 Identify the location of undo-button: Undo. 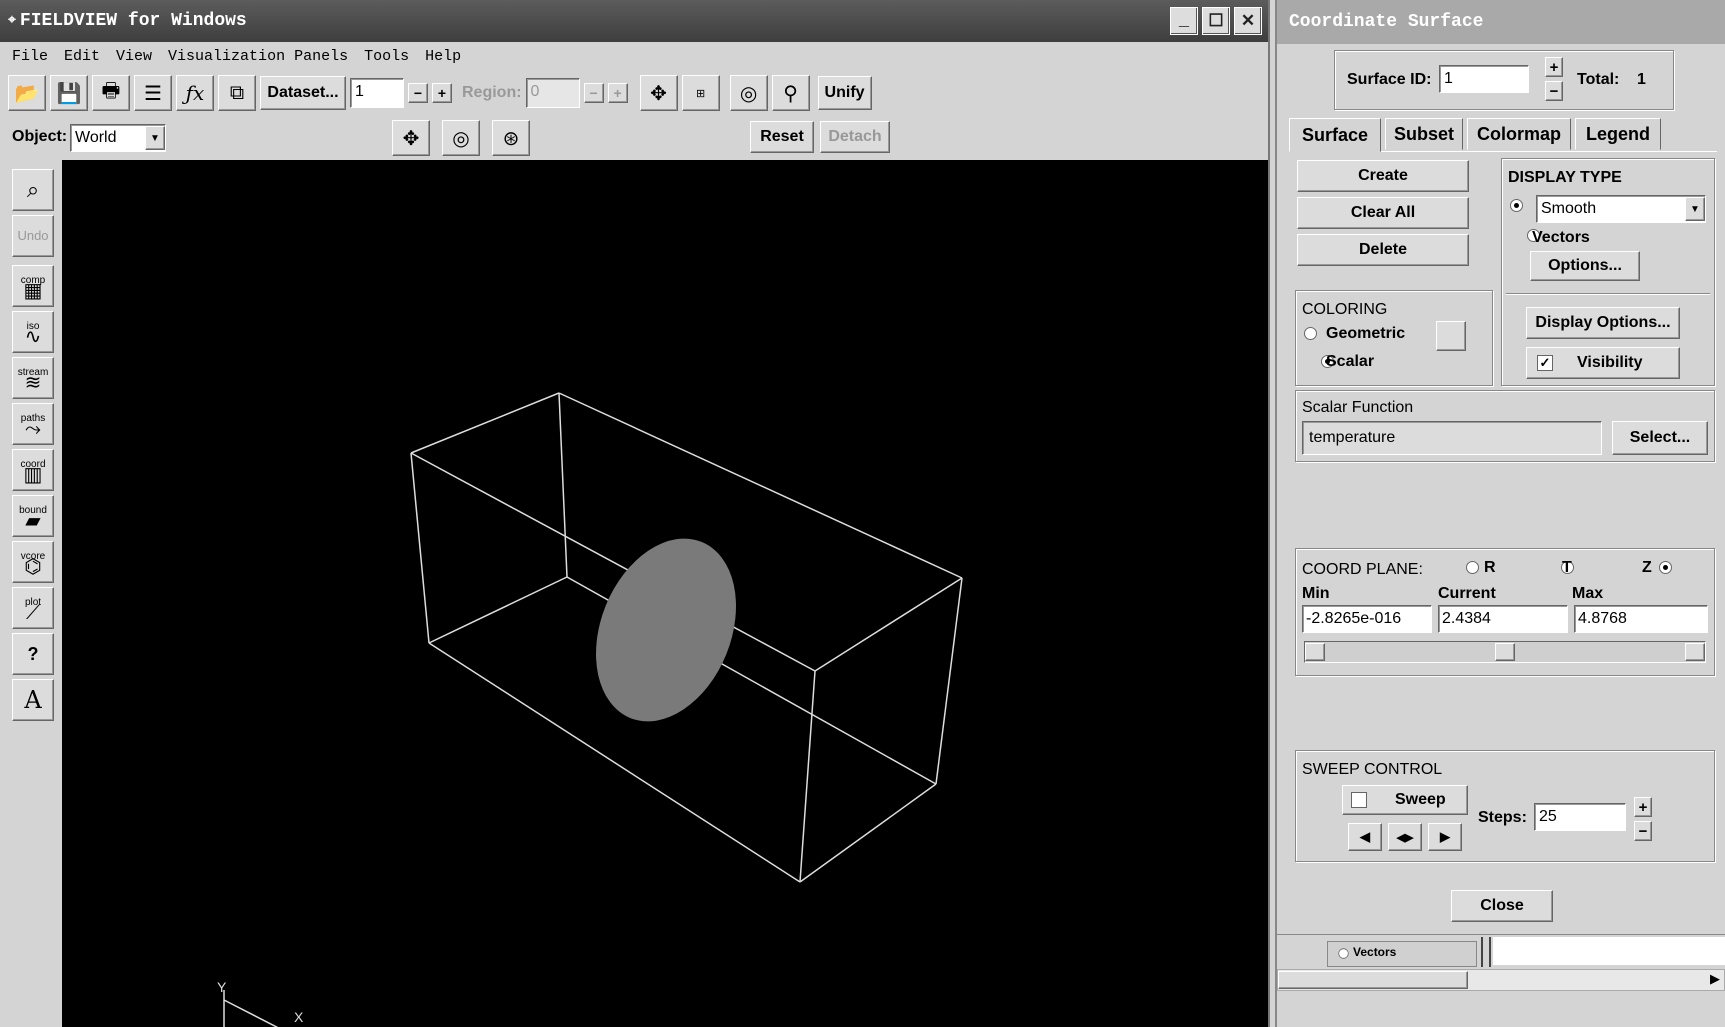
(33, 236).